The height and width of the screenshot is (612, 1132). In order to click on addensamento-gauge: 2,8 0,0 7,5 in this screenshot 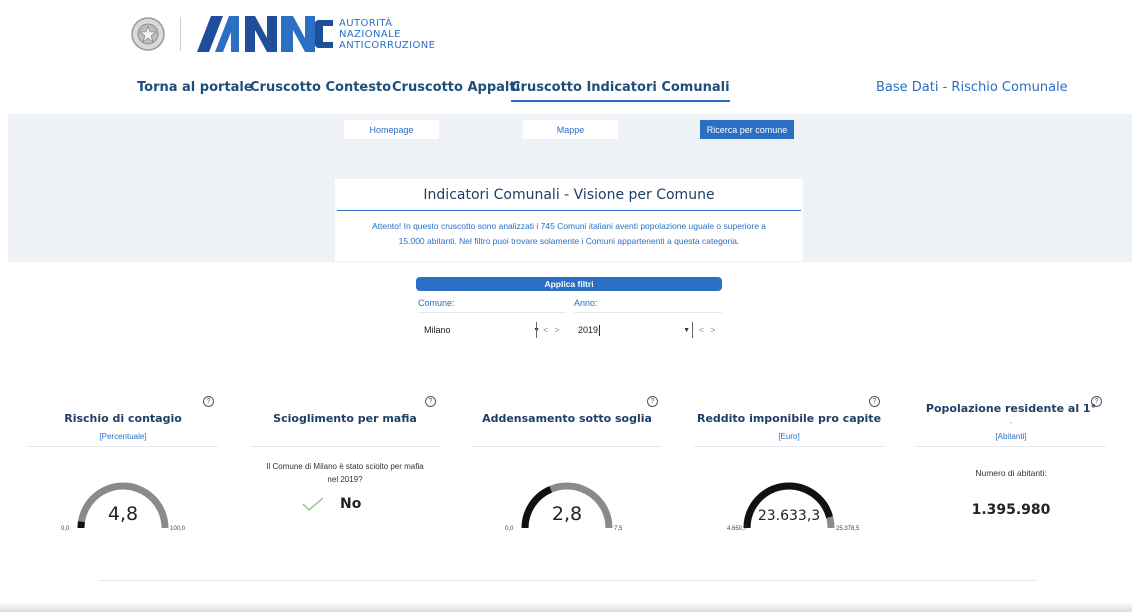, I will do `click(564, 507)`.